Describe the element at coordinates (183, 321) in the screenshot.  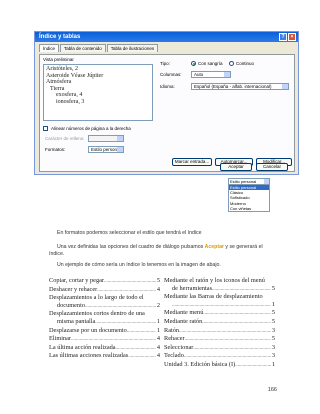
I see `index-entry-text: Mediante ratón` at that location.